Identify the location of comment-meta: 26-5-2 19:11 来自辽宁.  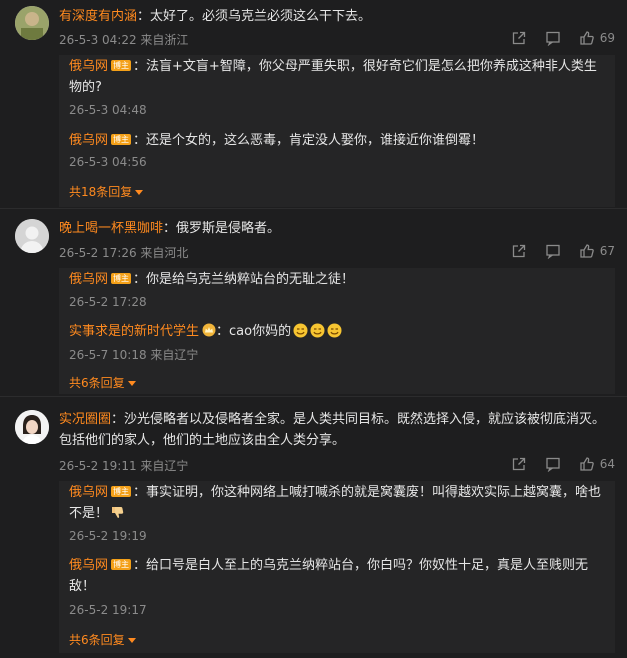
(124, 466).